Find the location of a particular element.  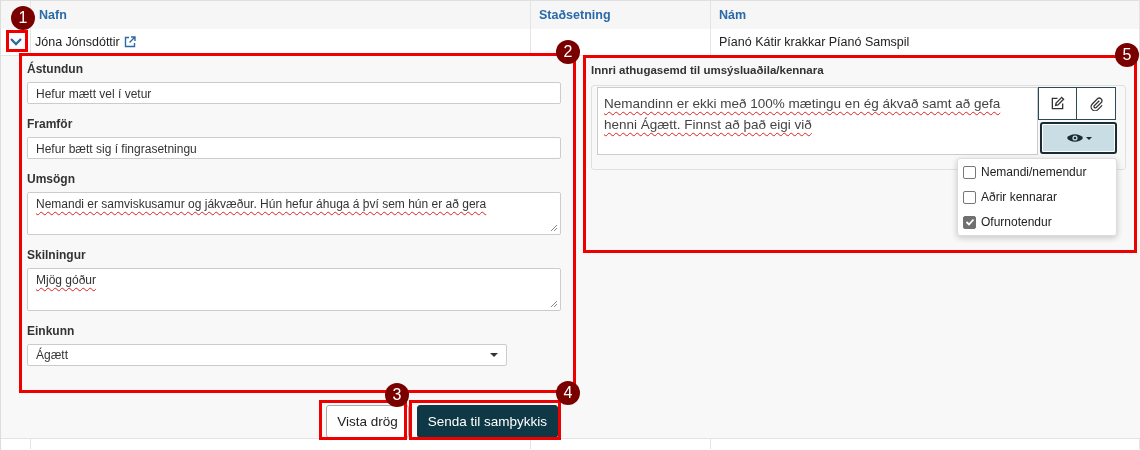

field-label: Skilningur is located at coordinates (57, 255).